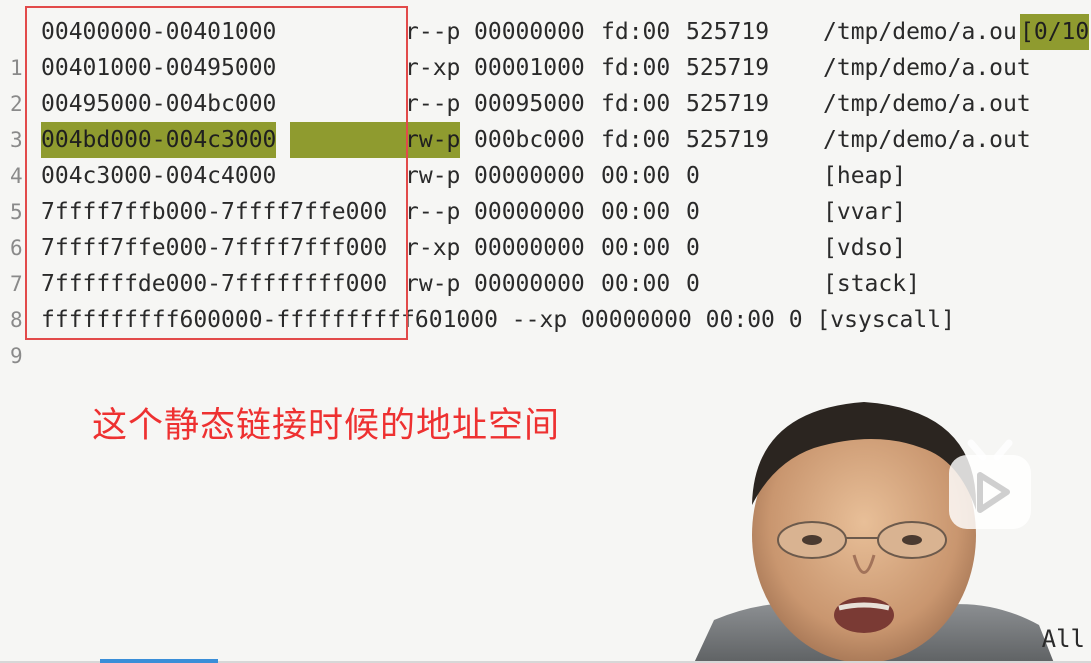 This screenshot has height=663, width=1091. I want to click on annotation-caption: 这个静态链接时候的地址空间, so click(326, 426).